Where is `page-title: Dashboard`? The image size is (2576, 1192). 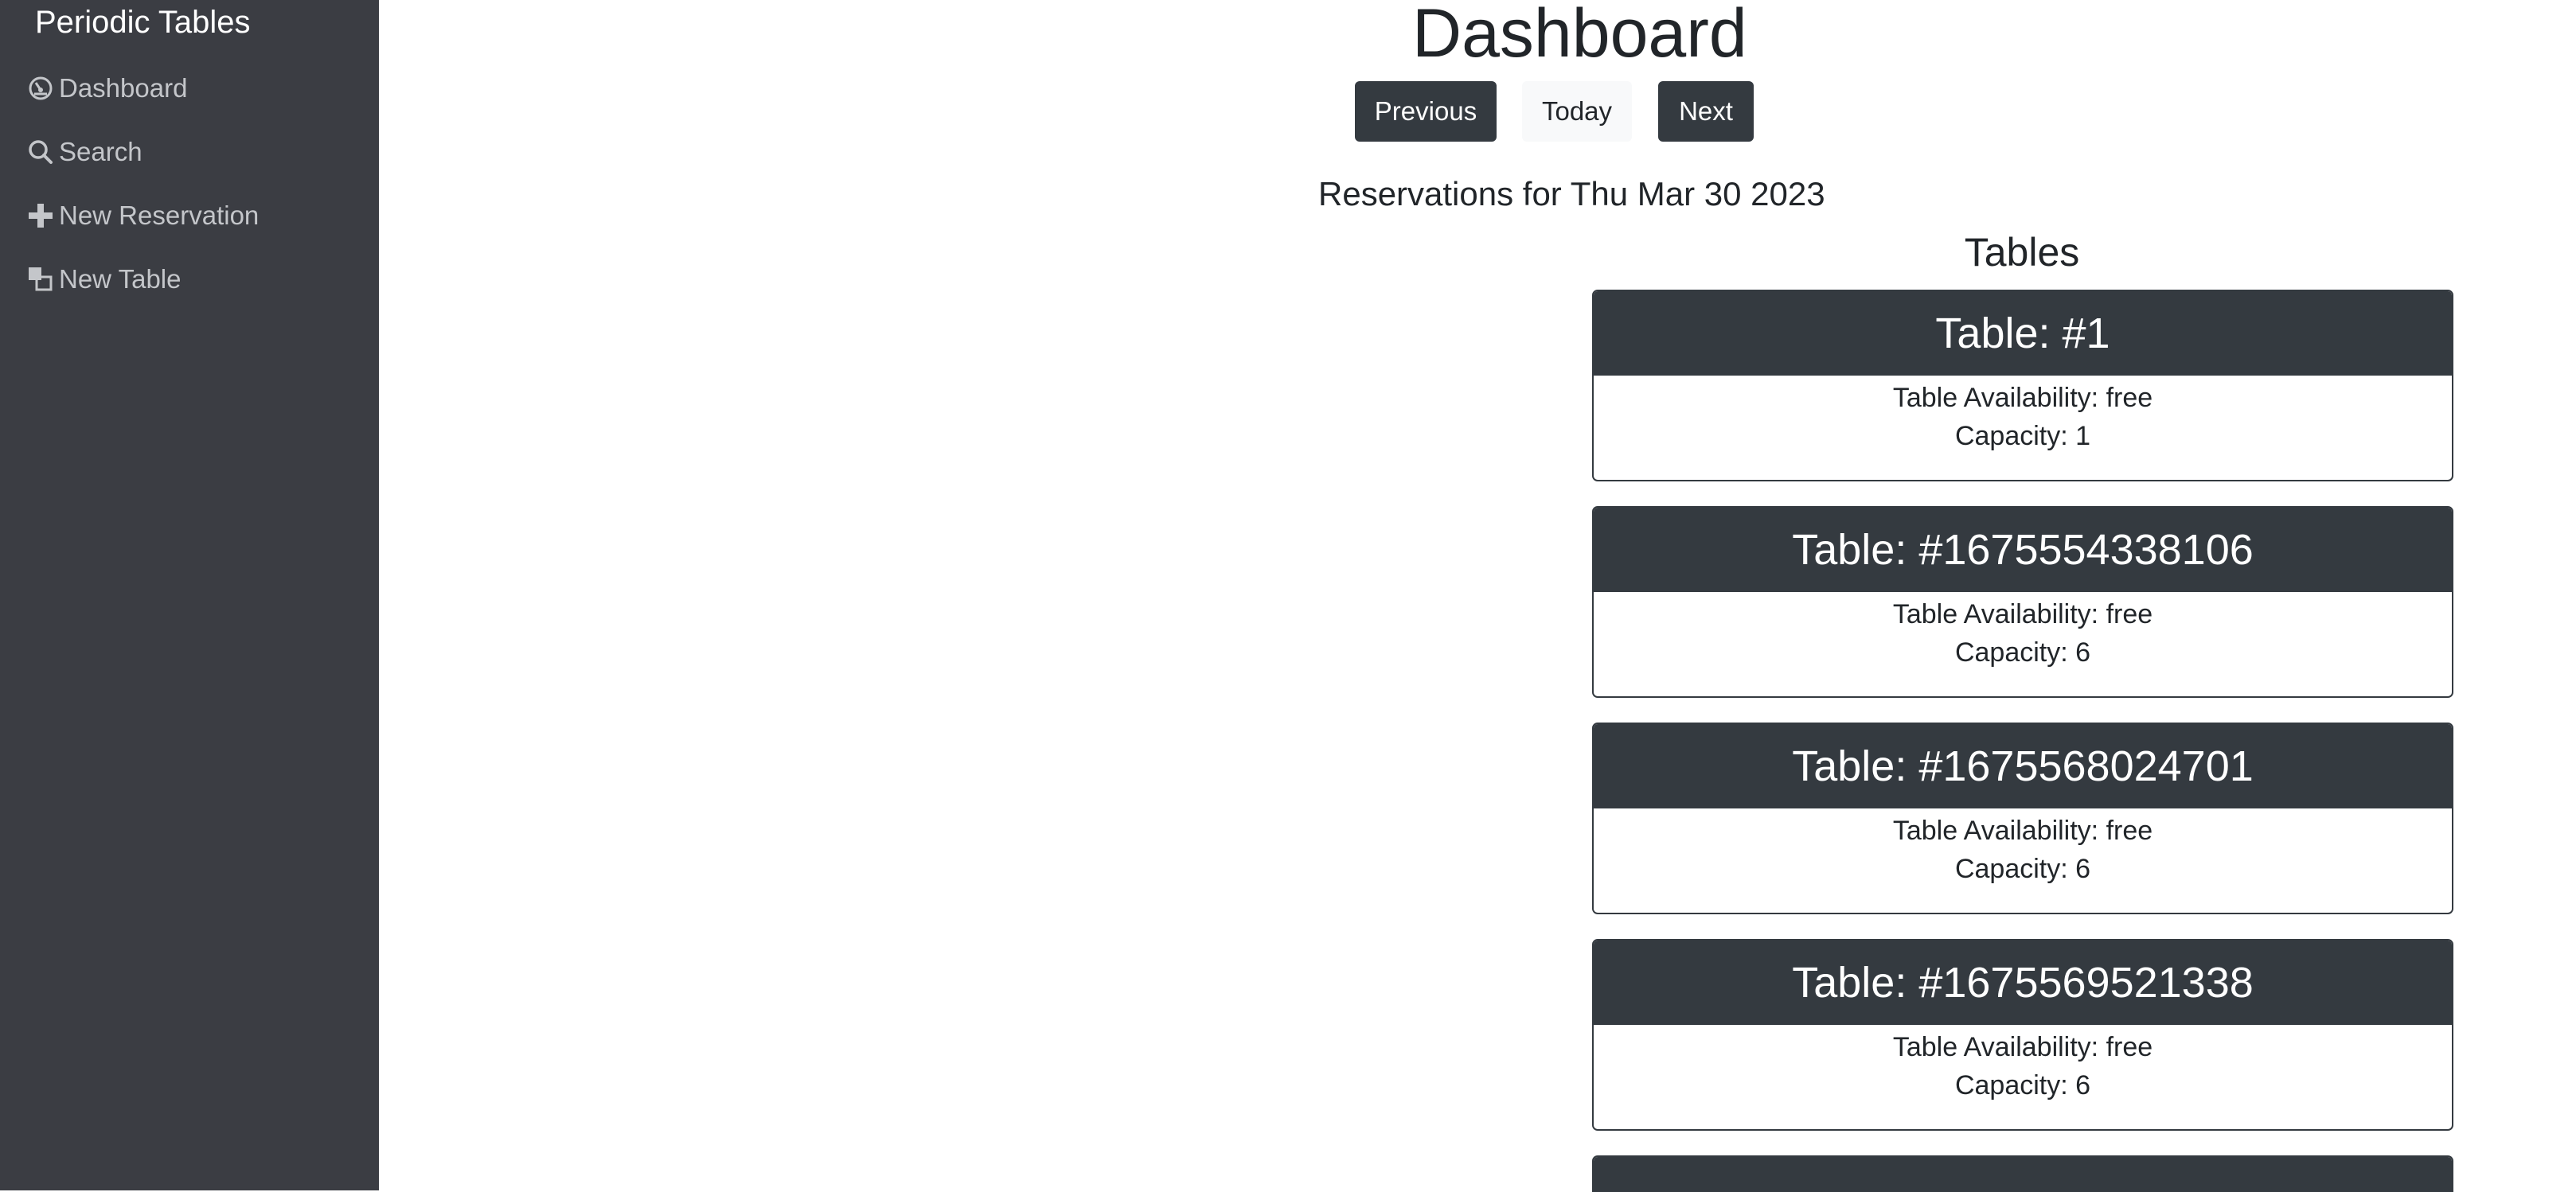
page-title: Dashboard is located at coordinates (1579, 36).